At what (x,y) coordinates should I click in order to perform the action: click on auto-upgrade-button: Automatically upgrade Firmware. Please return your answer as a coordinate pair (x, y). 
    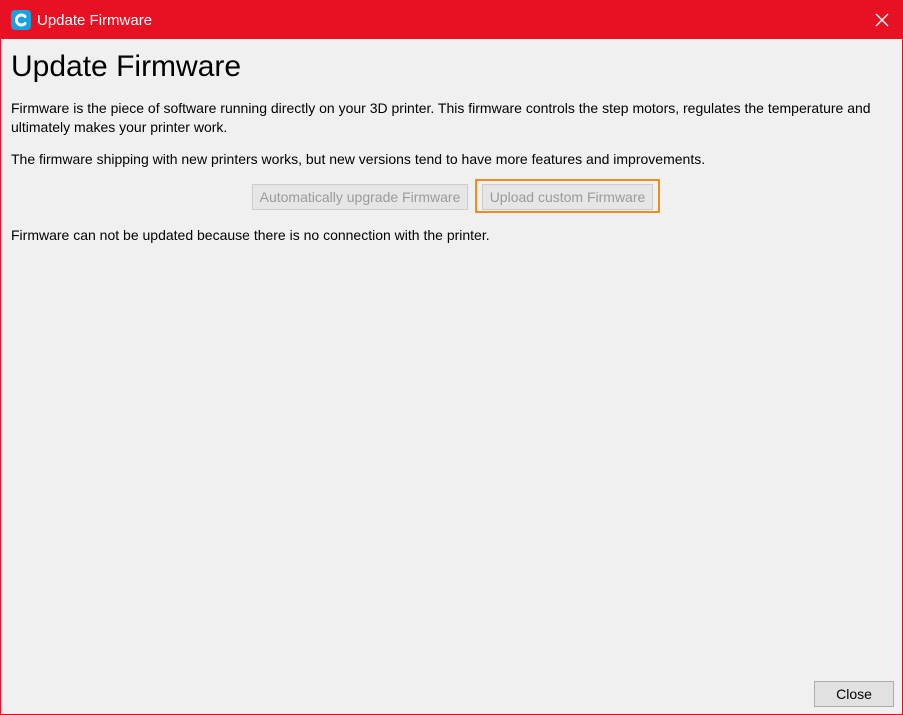
    Looking at the image, I should click on (360, 197).